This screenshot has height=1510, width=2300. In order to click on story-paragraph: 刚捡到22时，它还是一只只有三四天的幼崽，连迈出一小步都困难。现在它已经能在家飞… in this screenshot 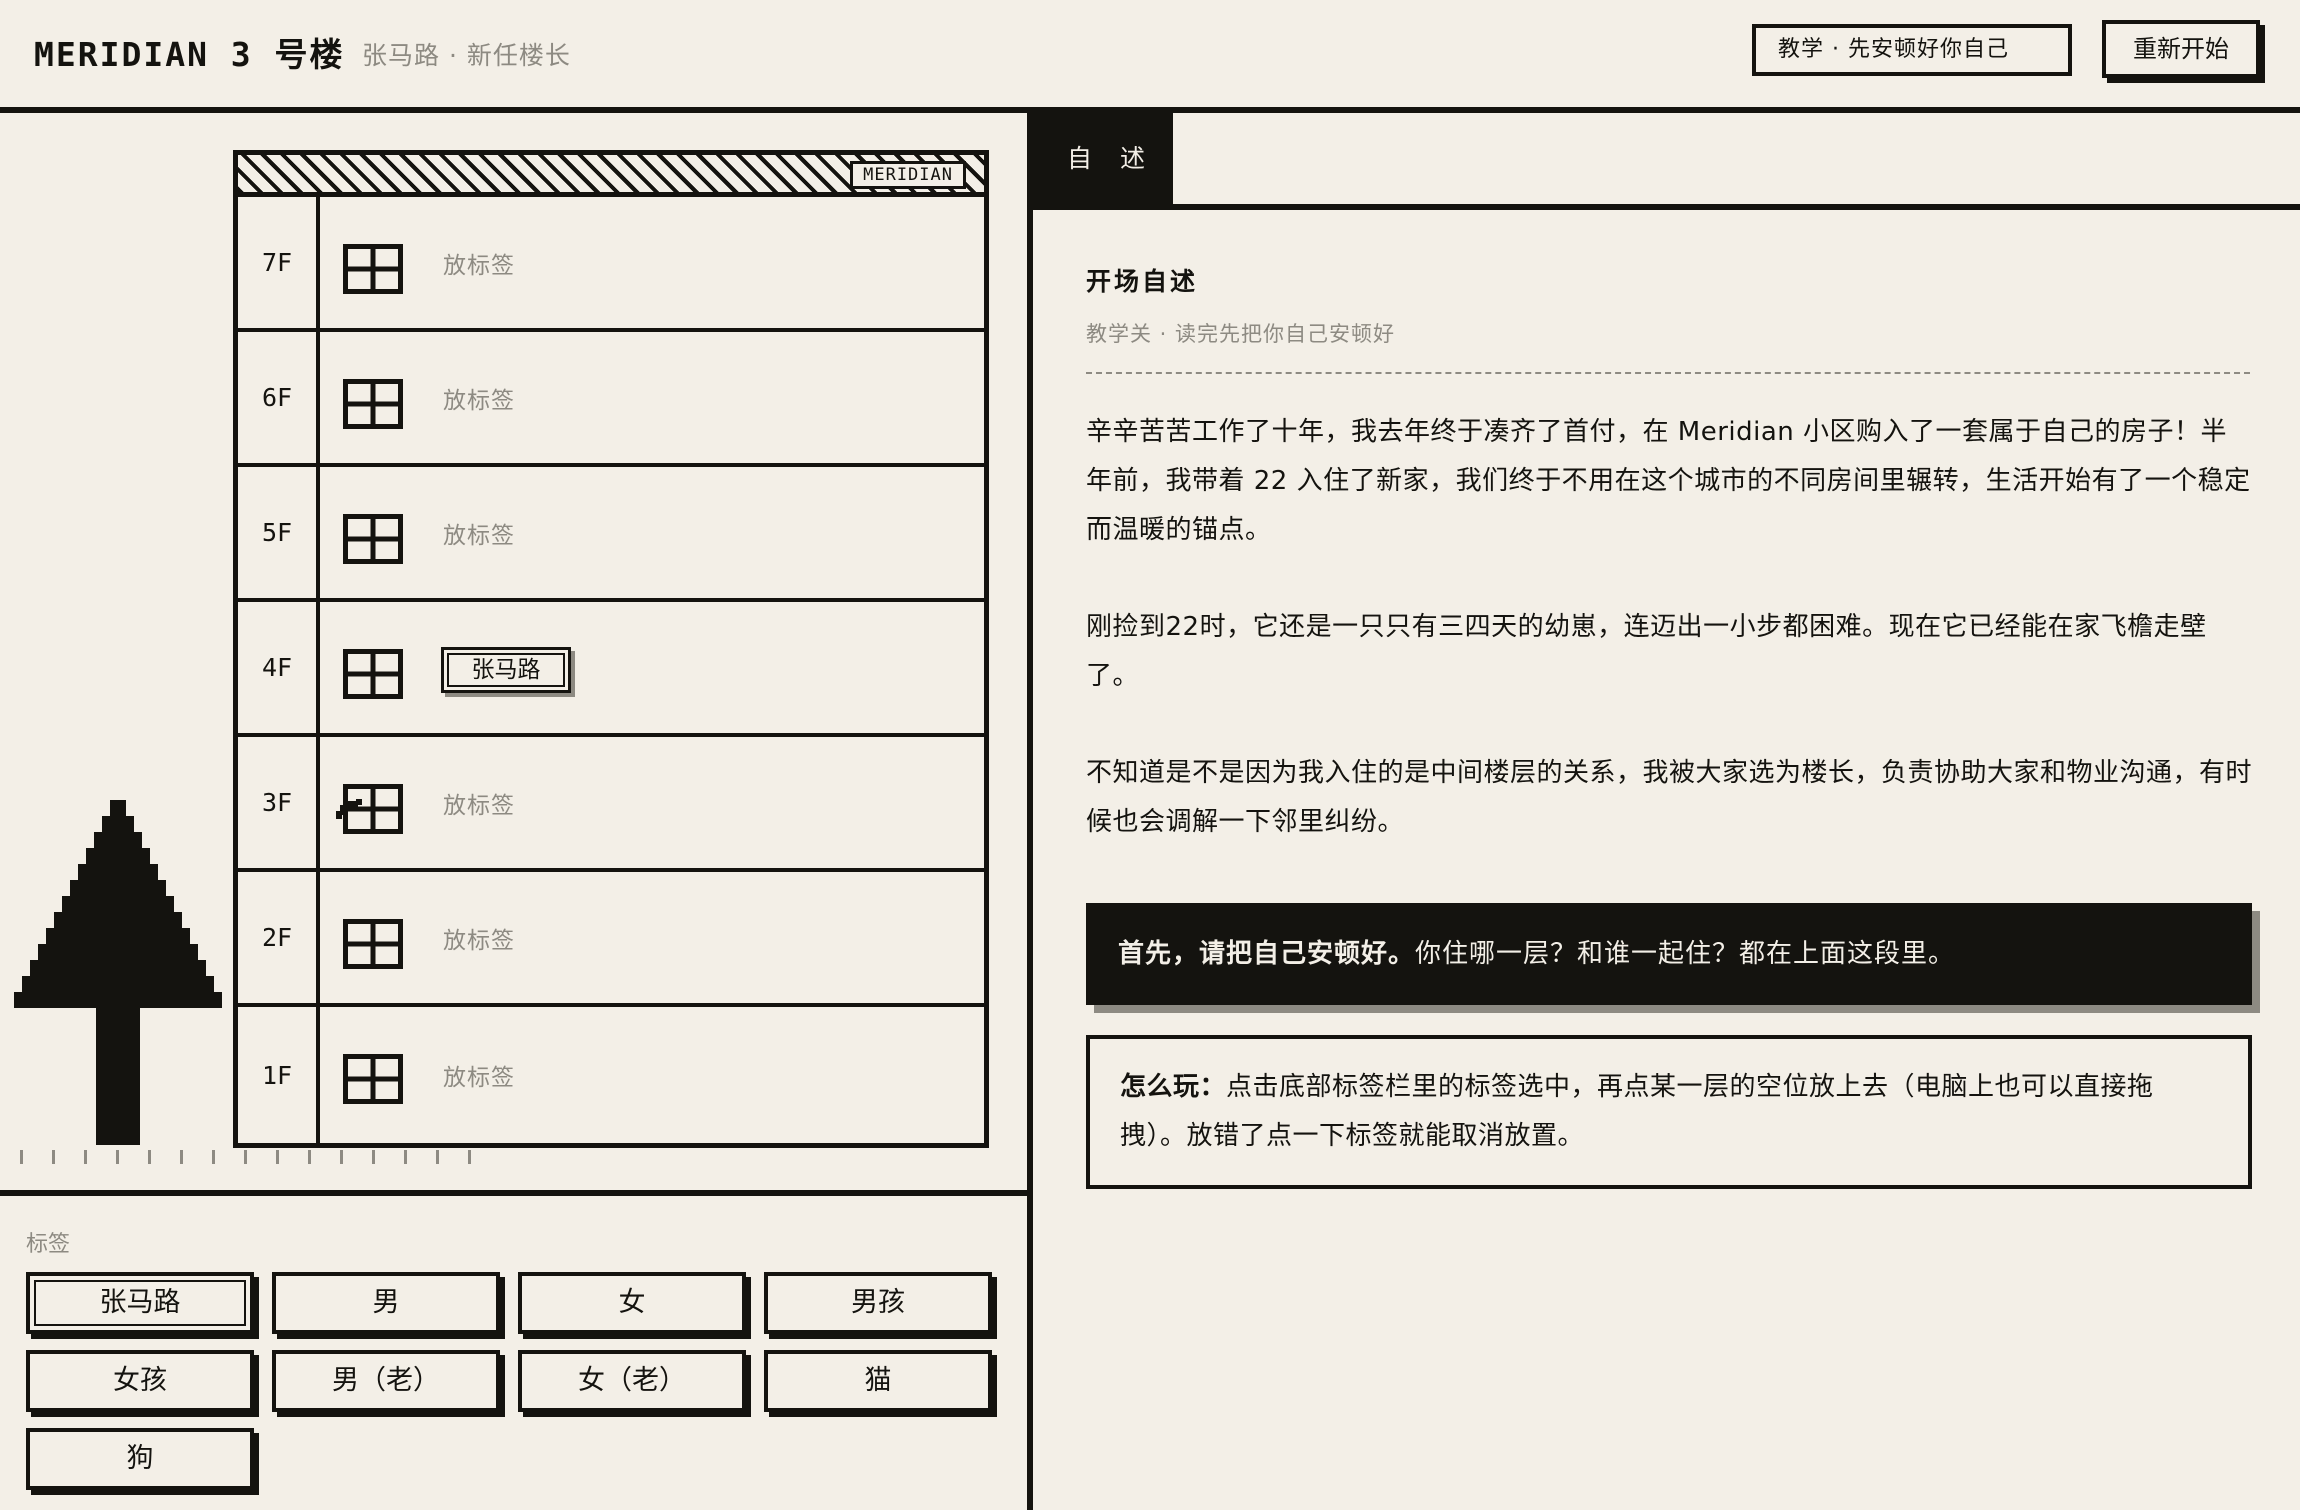, I will do `click(1646, 651)`.